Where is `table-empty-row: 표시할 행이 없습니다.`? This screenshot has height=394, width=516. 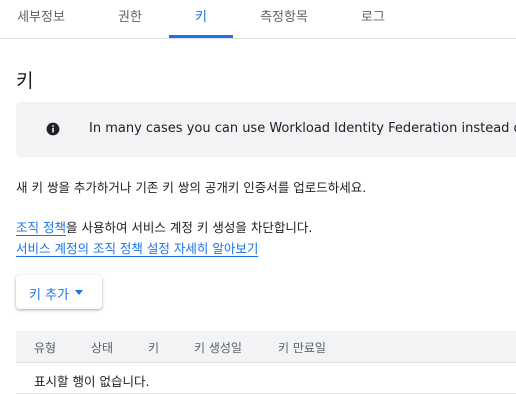 table-empty-row: 표시할 행이 없습니다. is located at coordinates (266, 378).